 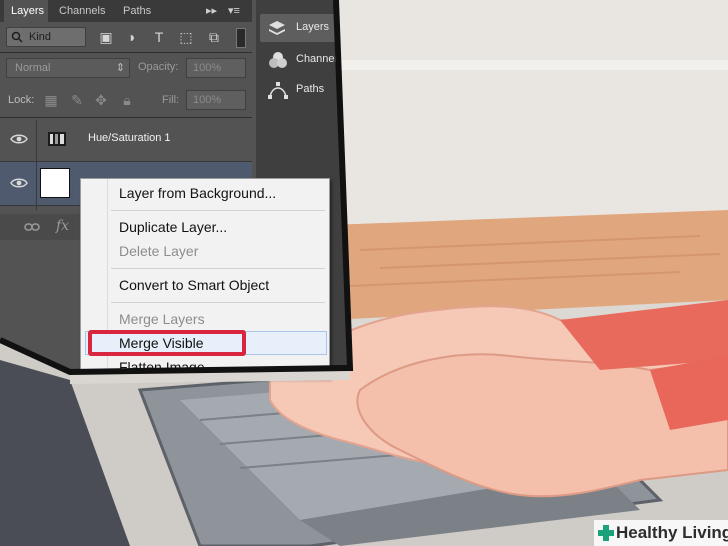 What do you see at coordinates (106, 37) in the screenshot?
I see `filter-pixel-icon: ▣` at bounding box center [106, 37].